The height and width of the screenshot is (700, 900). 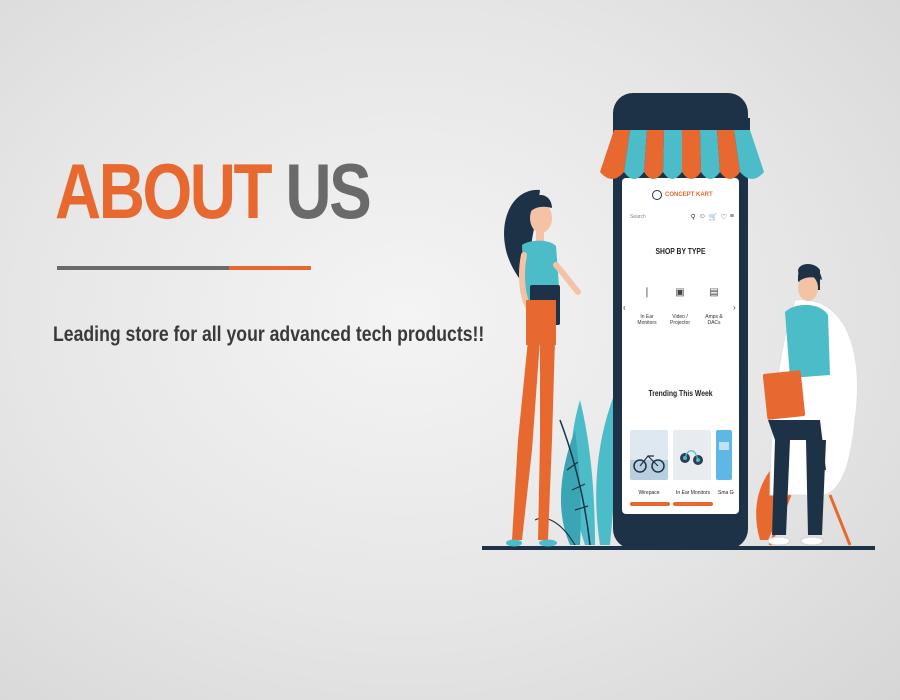 What do you see at coordinates (680, 317) in the screenshot?
I see `category-label: Video /` at bounding box center [680, 317].